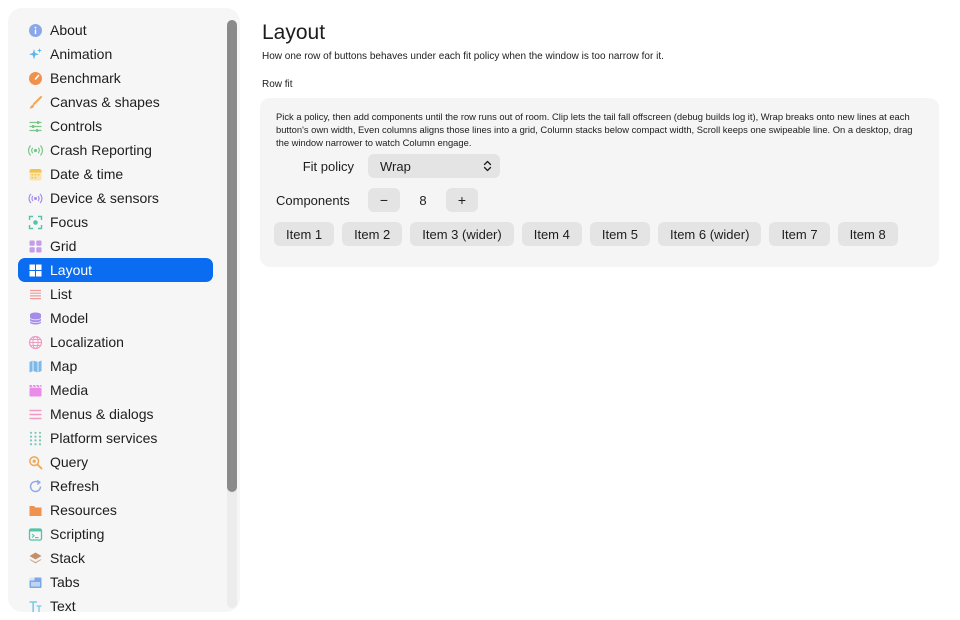  Describe the element at coordinates (35, 366) in the screenshot. I see `map-icon` at that location.